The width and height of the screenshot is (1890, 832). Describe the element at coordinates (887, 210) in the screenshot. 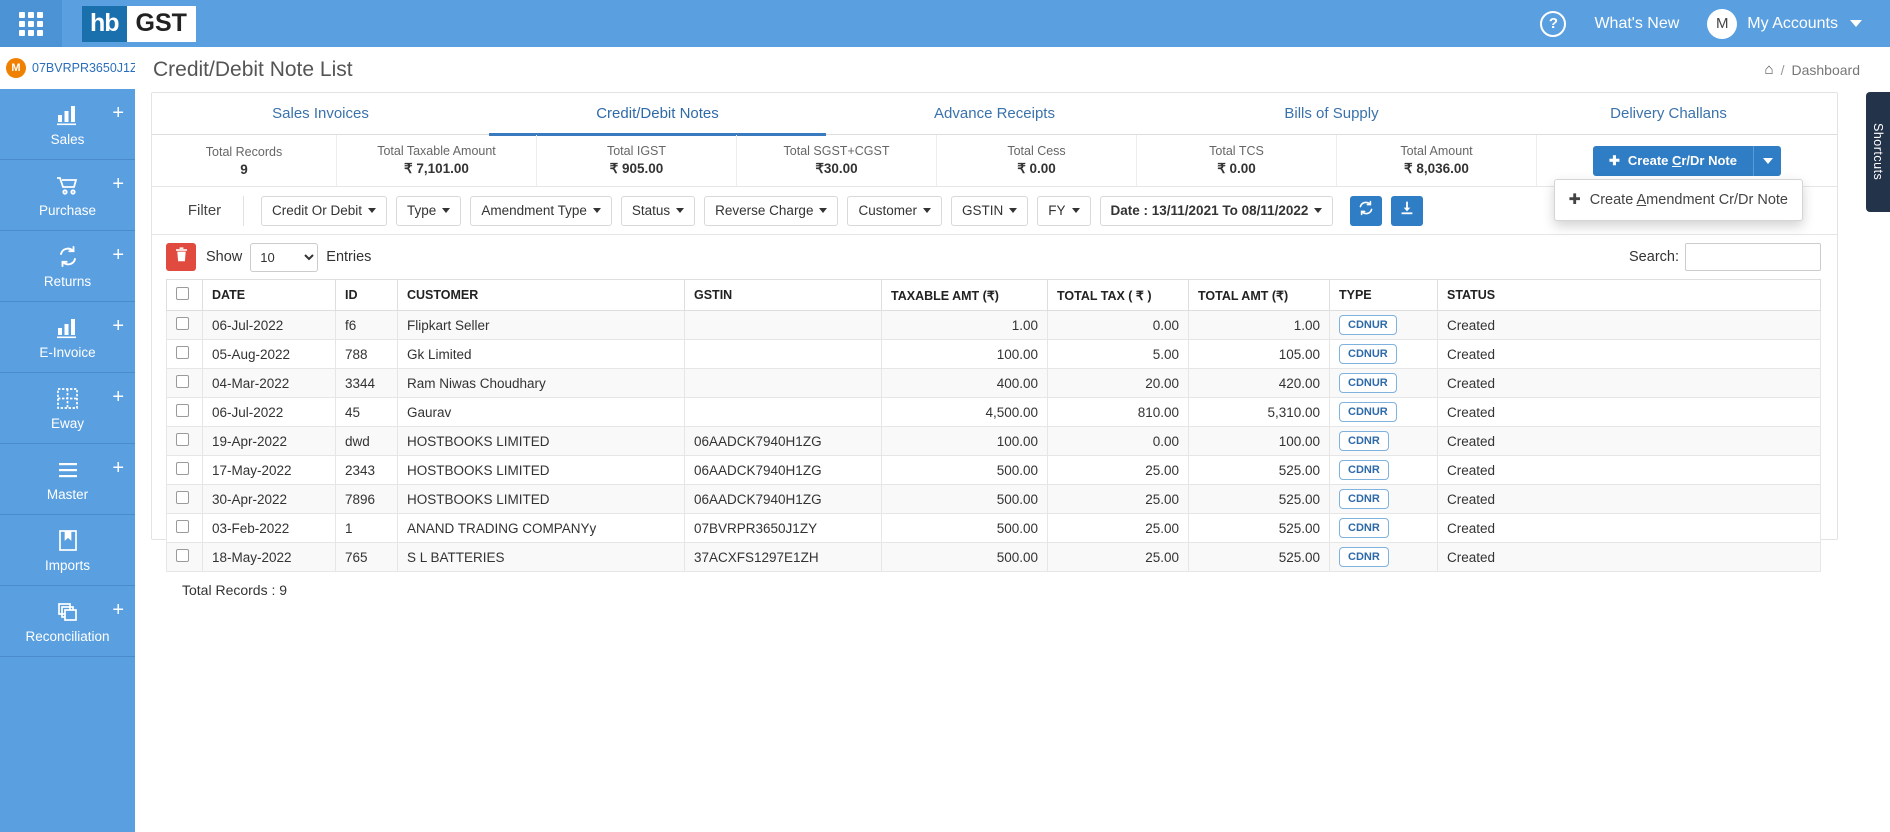

I see `filter-label-text: Customer` at that location.